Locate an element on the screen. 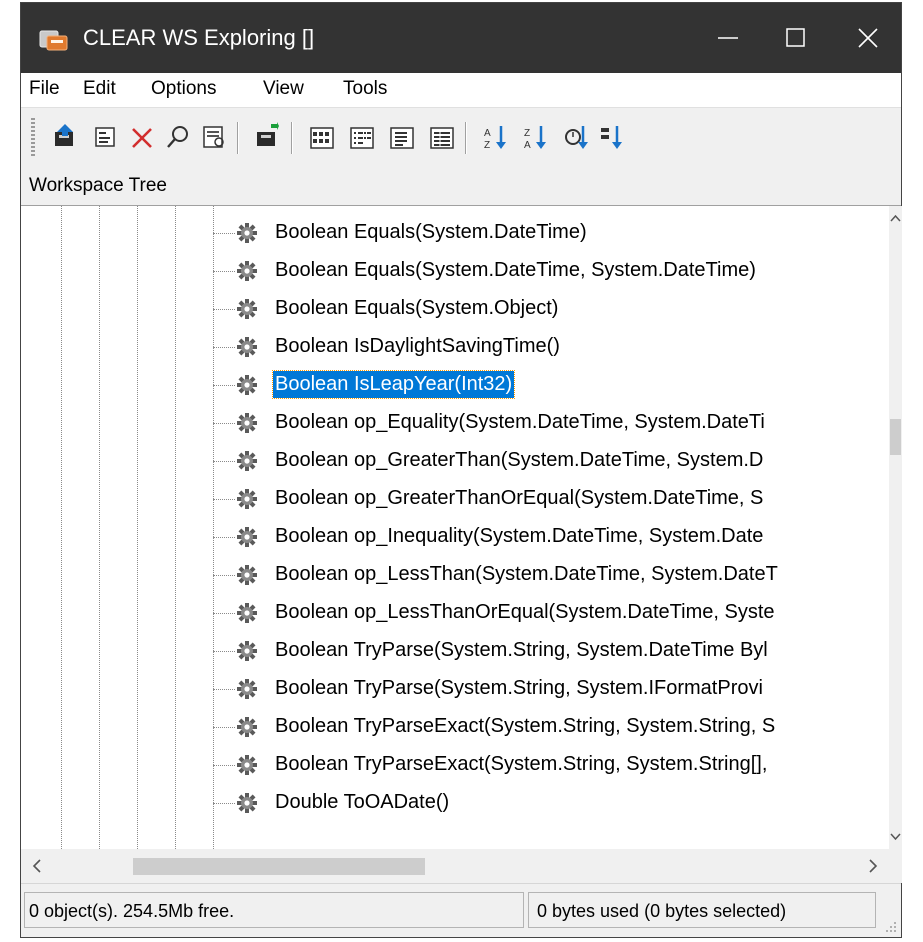 The image size is (923, 942). view-list-icon is located at coordinates (402, 137).